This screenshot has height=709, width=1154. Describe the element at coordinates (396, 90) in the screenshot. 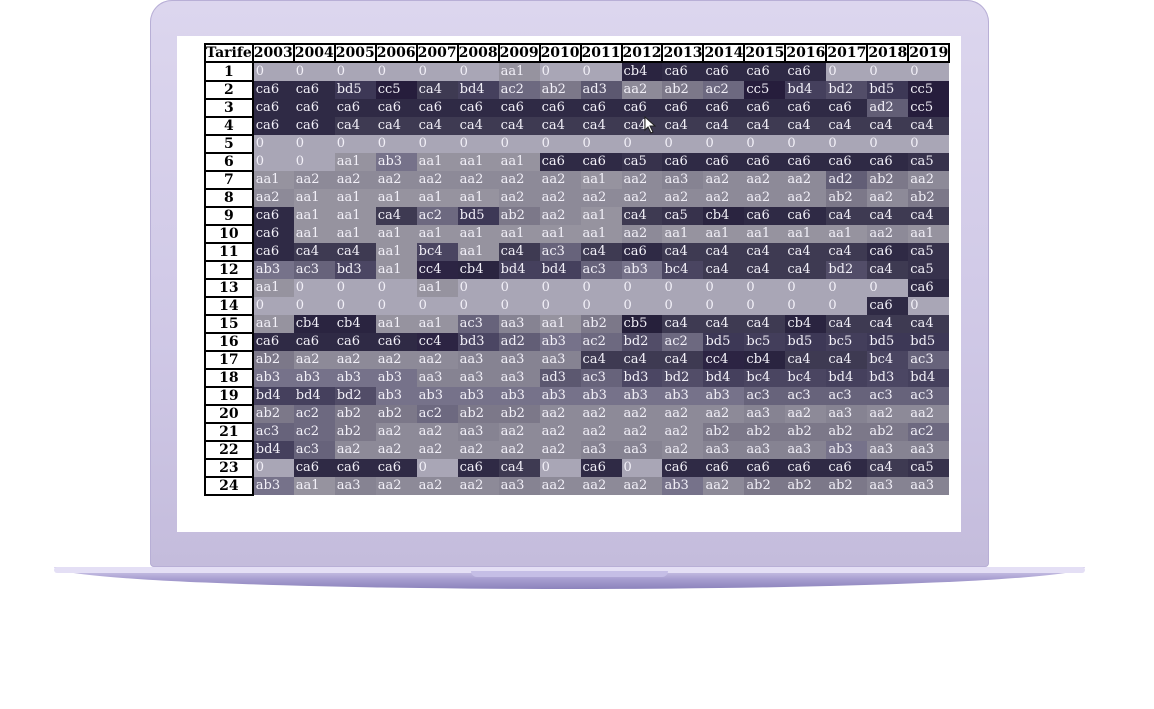

I see `table-cell: cc5` at that location.